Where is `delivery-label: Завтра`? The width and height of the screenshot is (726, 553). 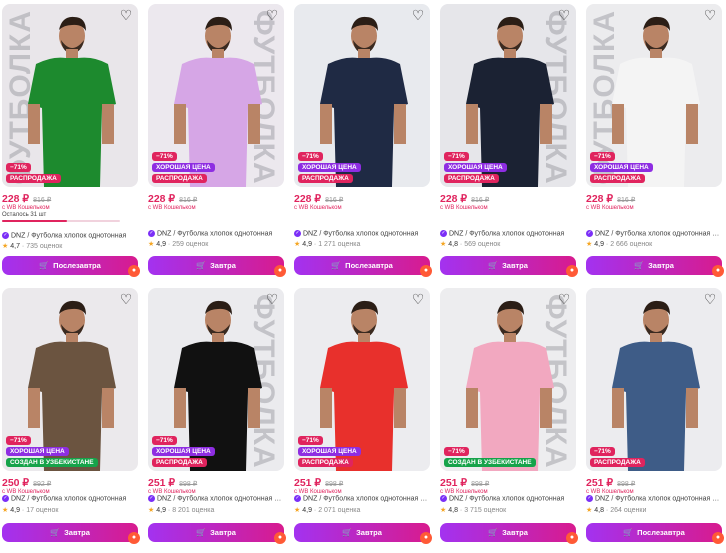 delivery-label: Завтра is located at coordinates (369, 532).